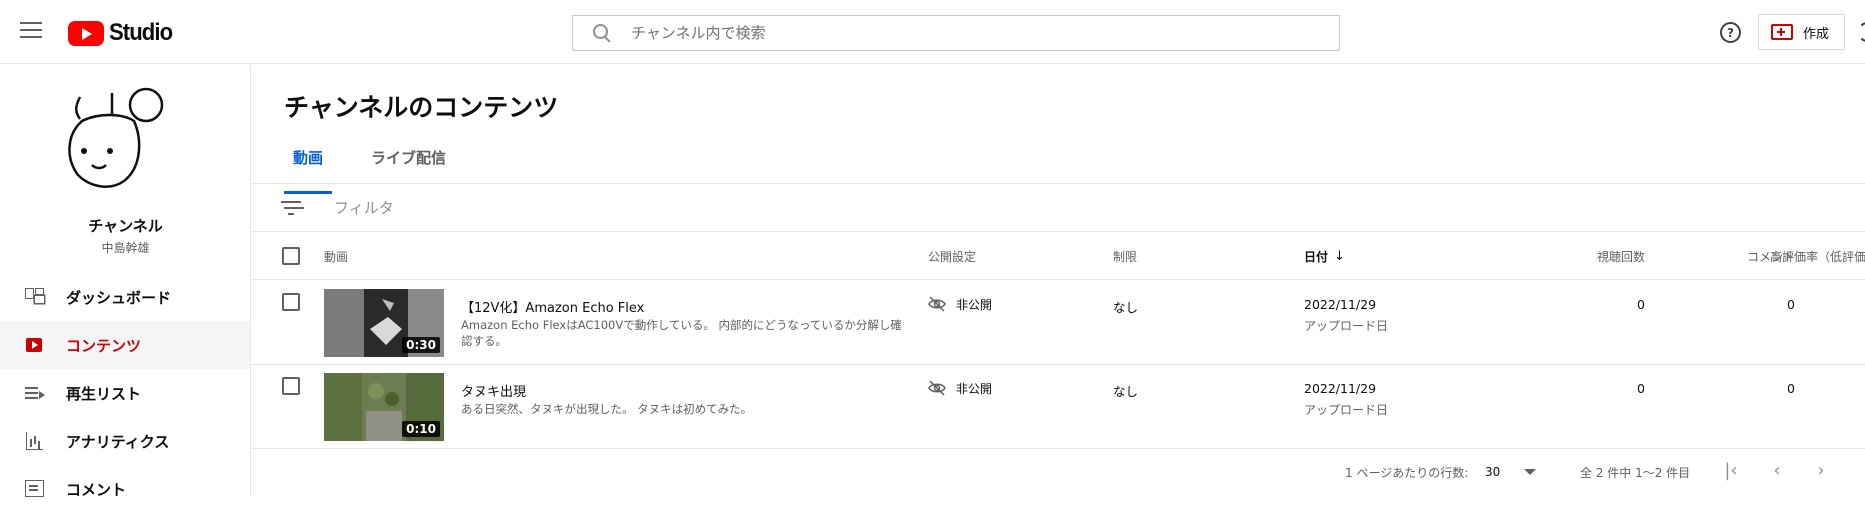 The height and width of the screenshot is (513, 1865). I want to click on table-header: 動画 公開設定 制限 日付 ↓ 視聴回数 コメント 高評価率（低評価, so click(1058, 256).